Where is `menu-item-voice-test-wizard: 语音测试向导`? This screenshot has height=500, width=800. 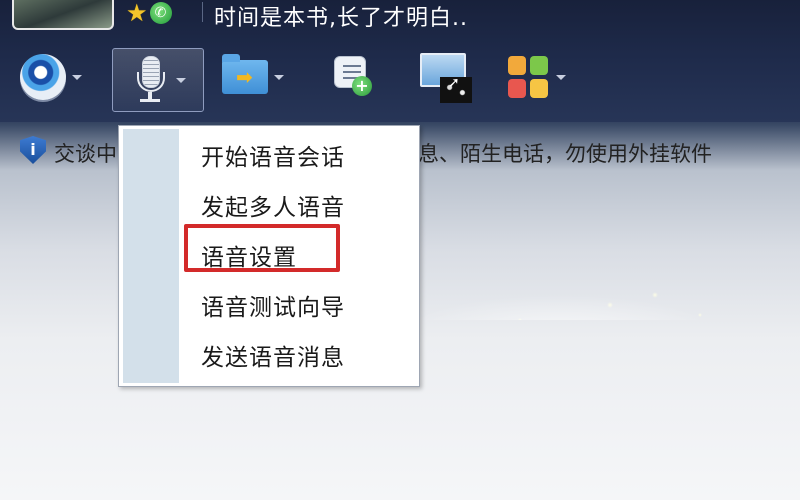 menu-item-voice-test-wizard: 语音测试向导 is located at coordinates (273, 305).